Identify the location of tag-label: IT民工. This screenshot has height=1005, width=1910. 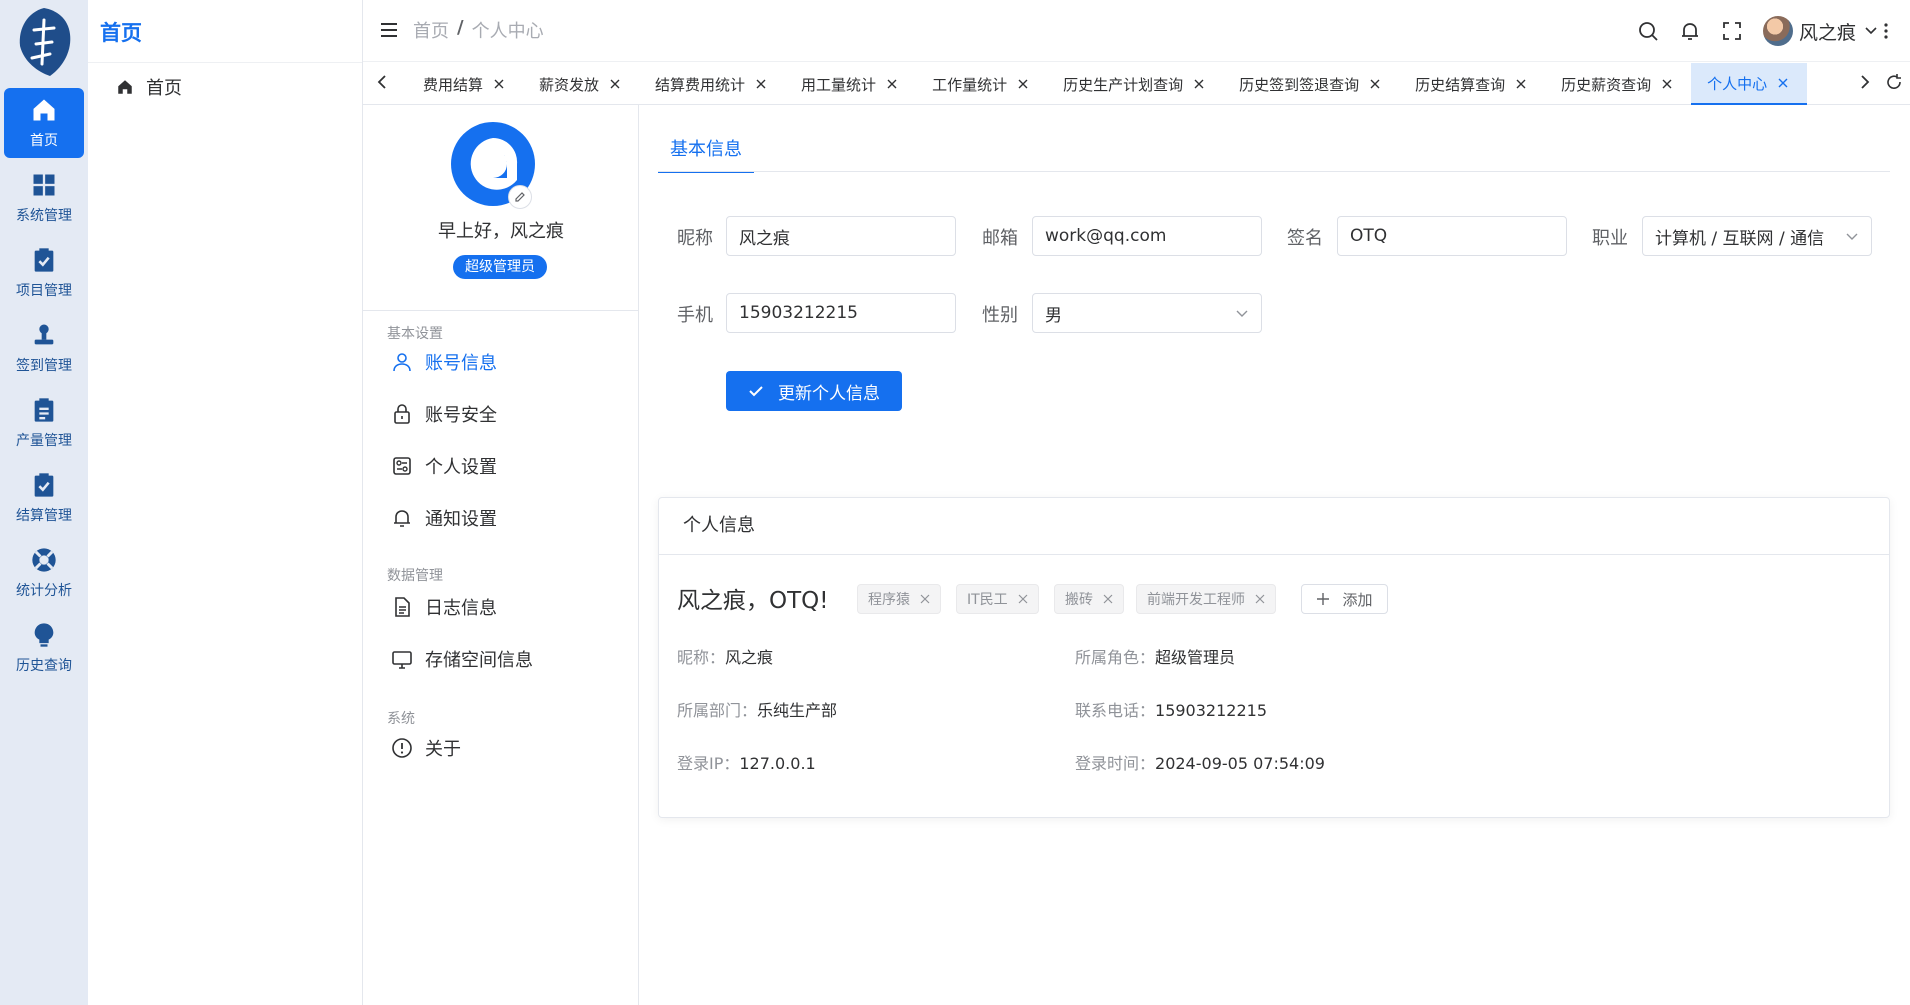
(987, 600).